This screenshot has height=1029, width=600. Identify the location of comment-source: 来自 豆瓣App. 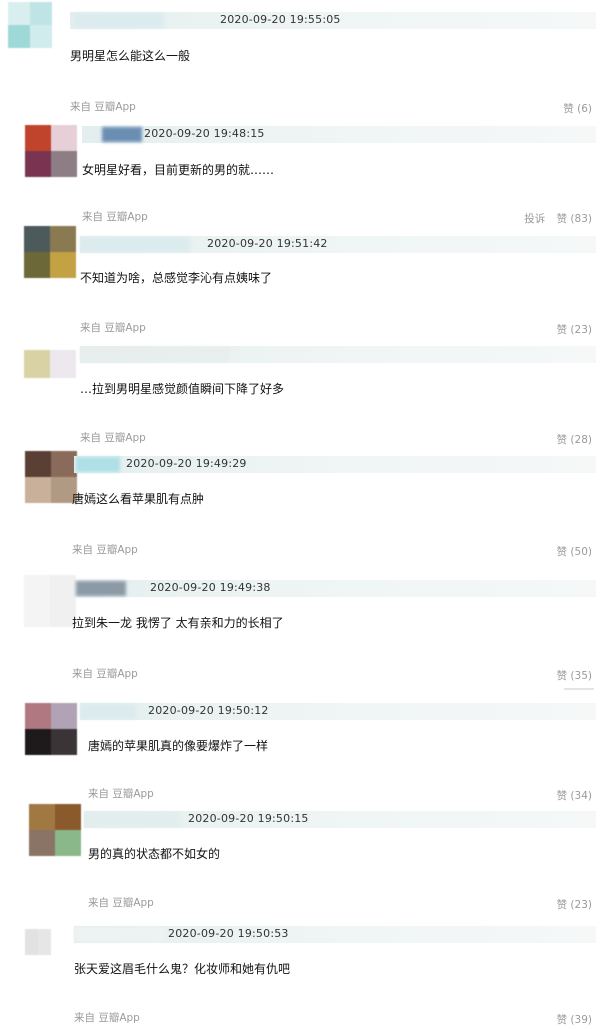
(107, 1018).